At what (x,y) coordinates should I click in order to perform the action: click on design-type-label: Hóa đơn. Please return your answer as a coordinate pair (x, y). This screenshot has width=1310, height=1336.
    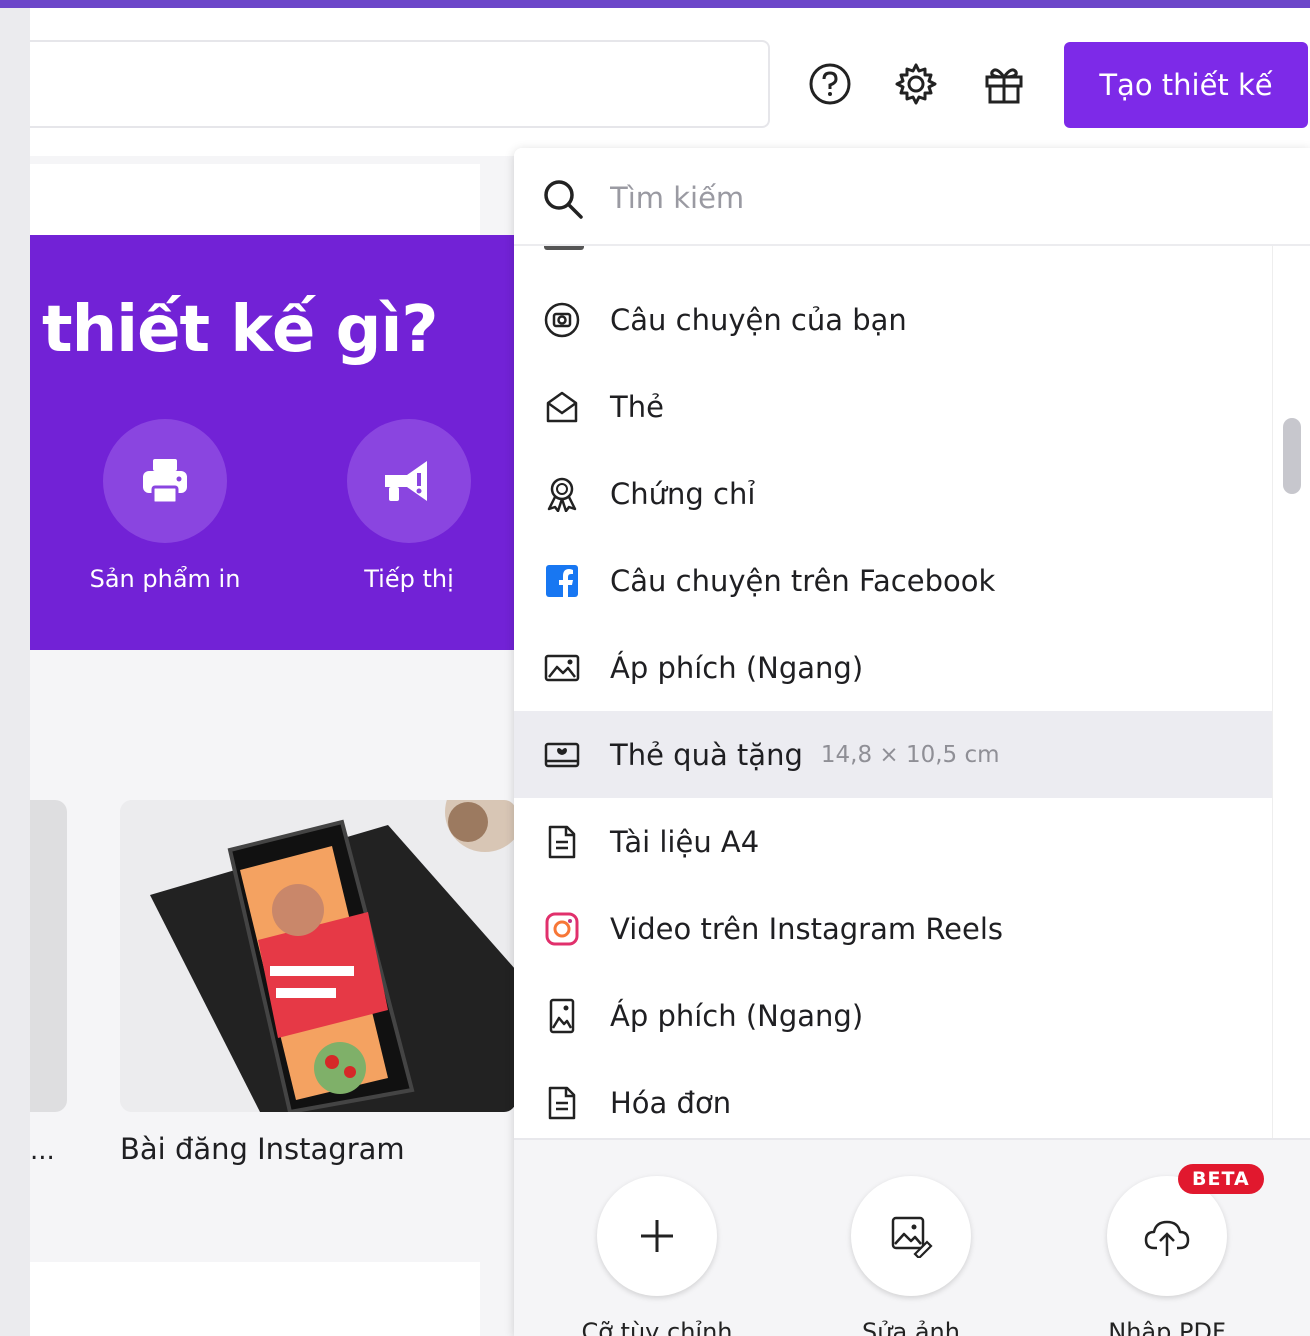
    Looking at the image, I should click on (671, 1102).